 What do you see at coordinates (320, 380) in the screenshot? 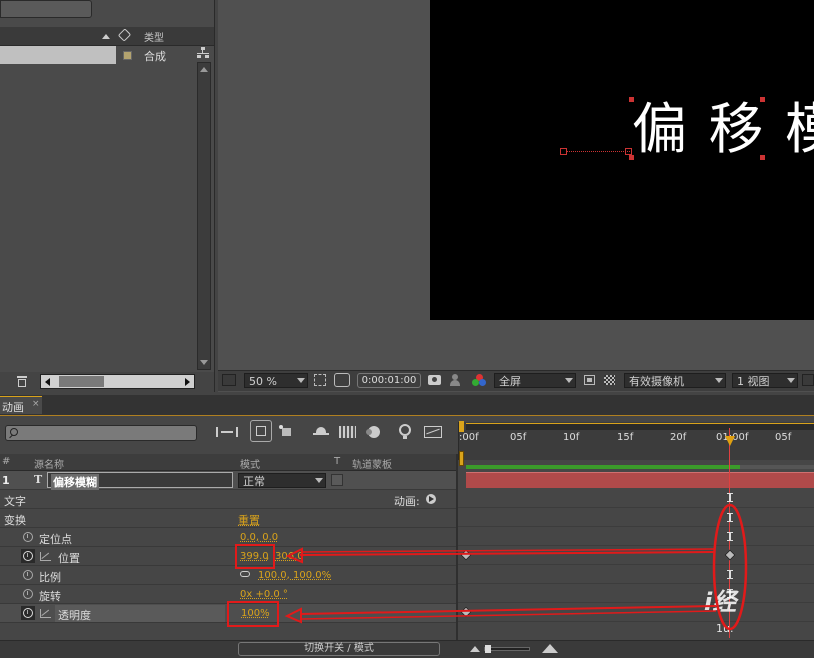
I see `grid-guides-icon` at bounding box center [320, 380].